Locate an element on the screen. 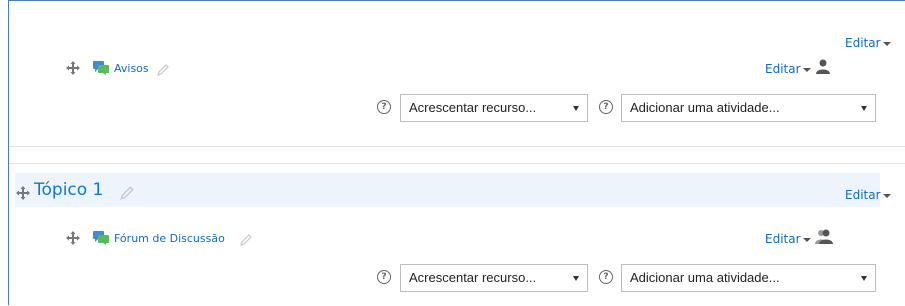  section-title: Tópico 1 is located at coordinates (68, 190).